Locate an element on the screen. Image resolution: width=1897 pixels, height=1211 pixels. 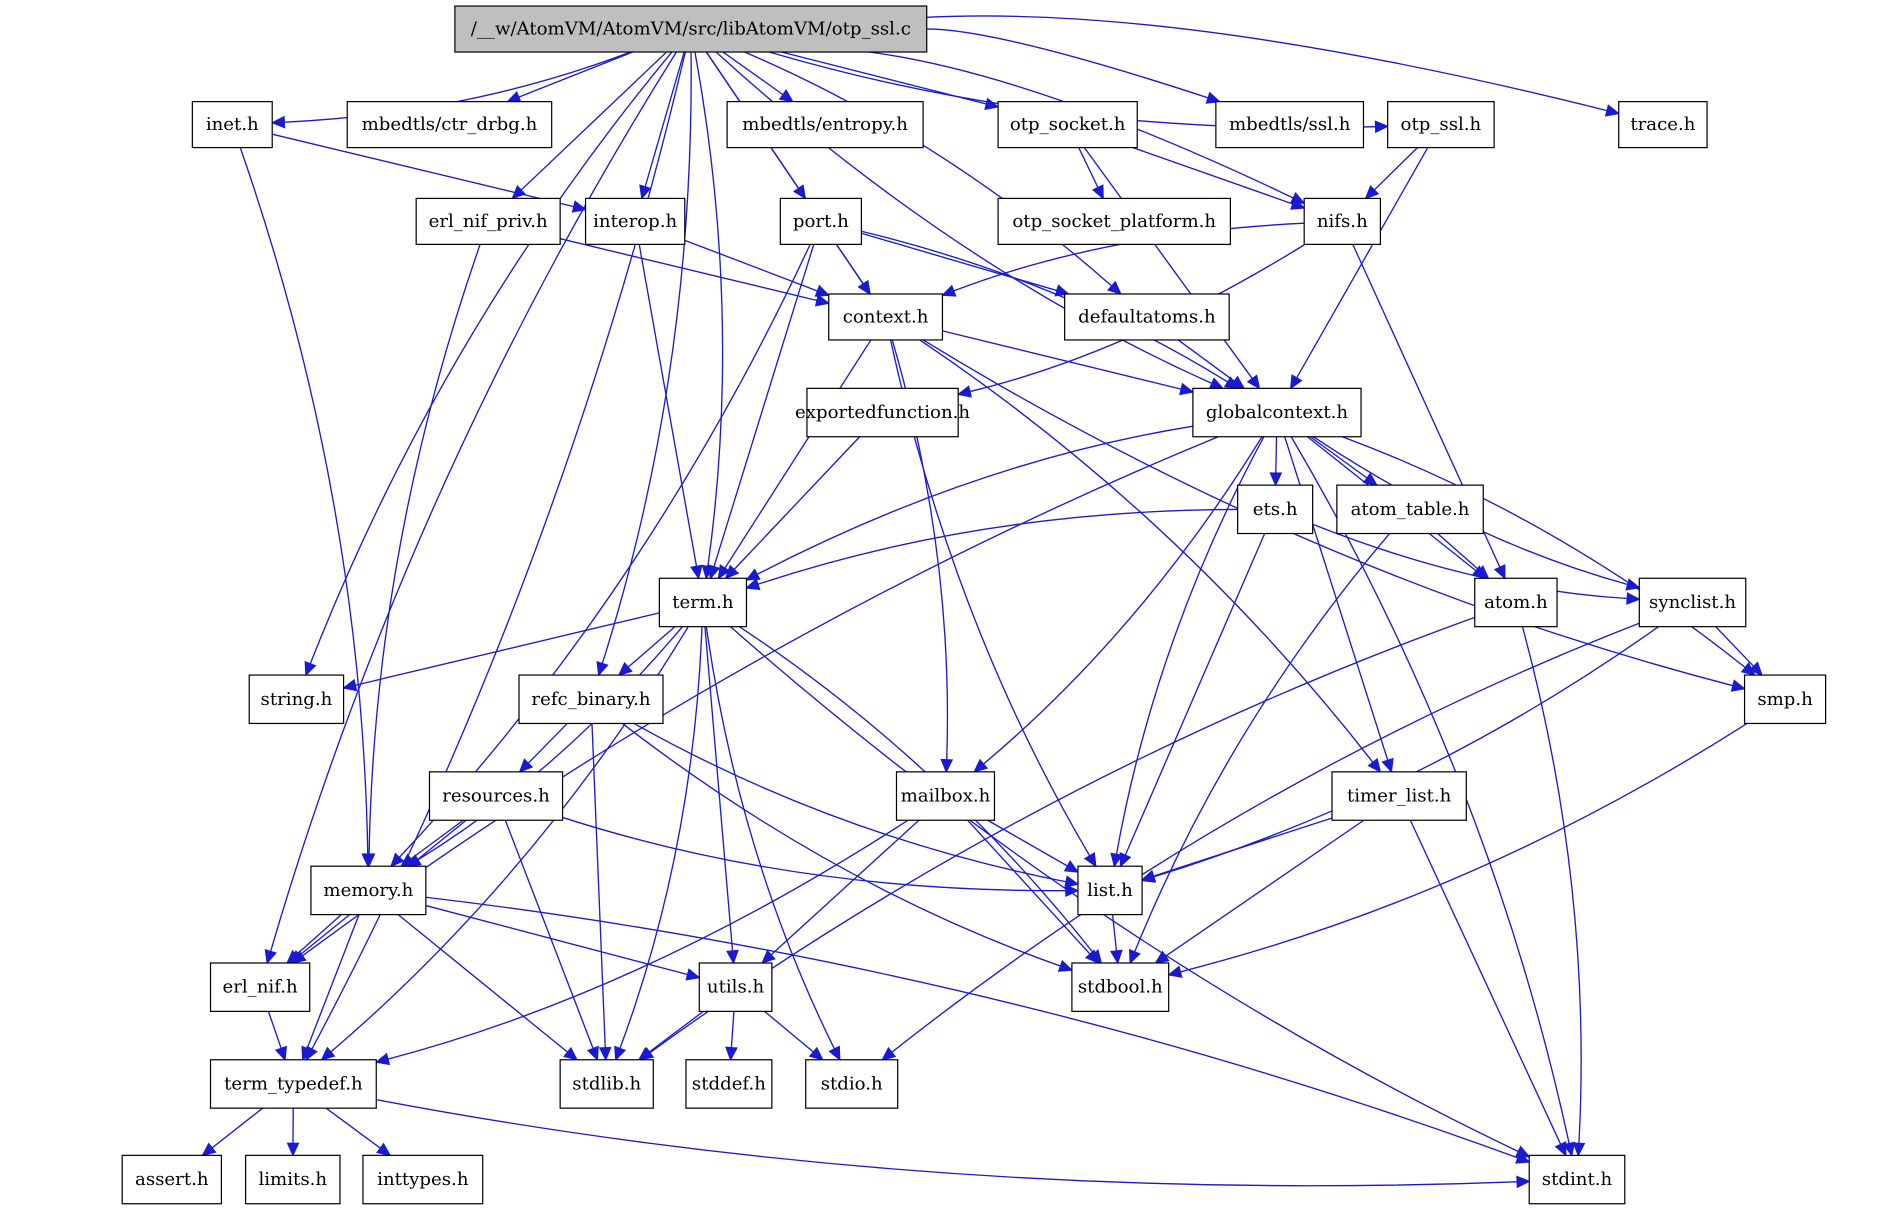
node-label: string.h is located at coordinates (297, 699).